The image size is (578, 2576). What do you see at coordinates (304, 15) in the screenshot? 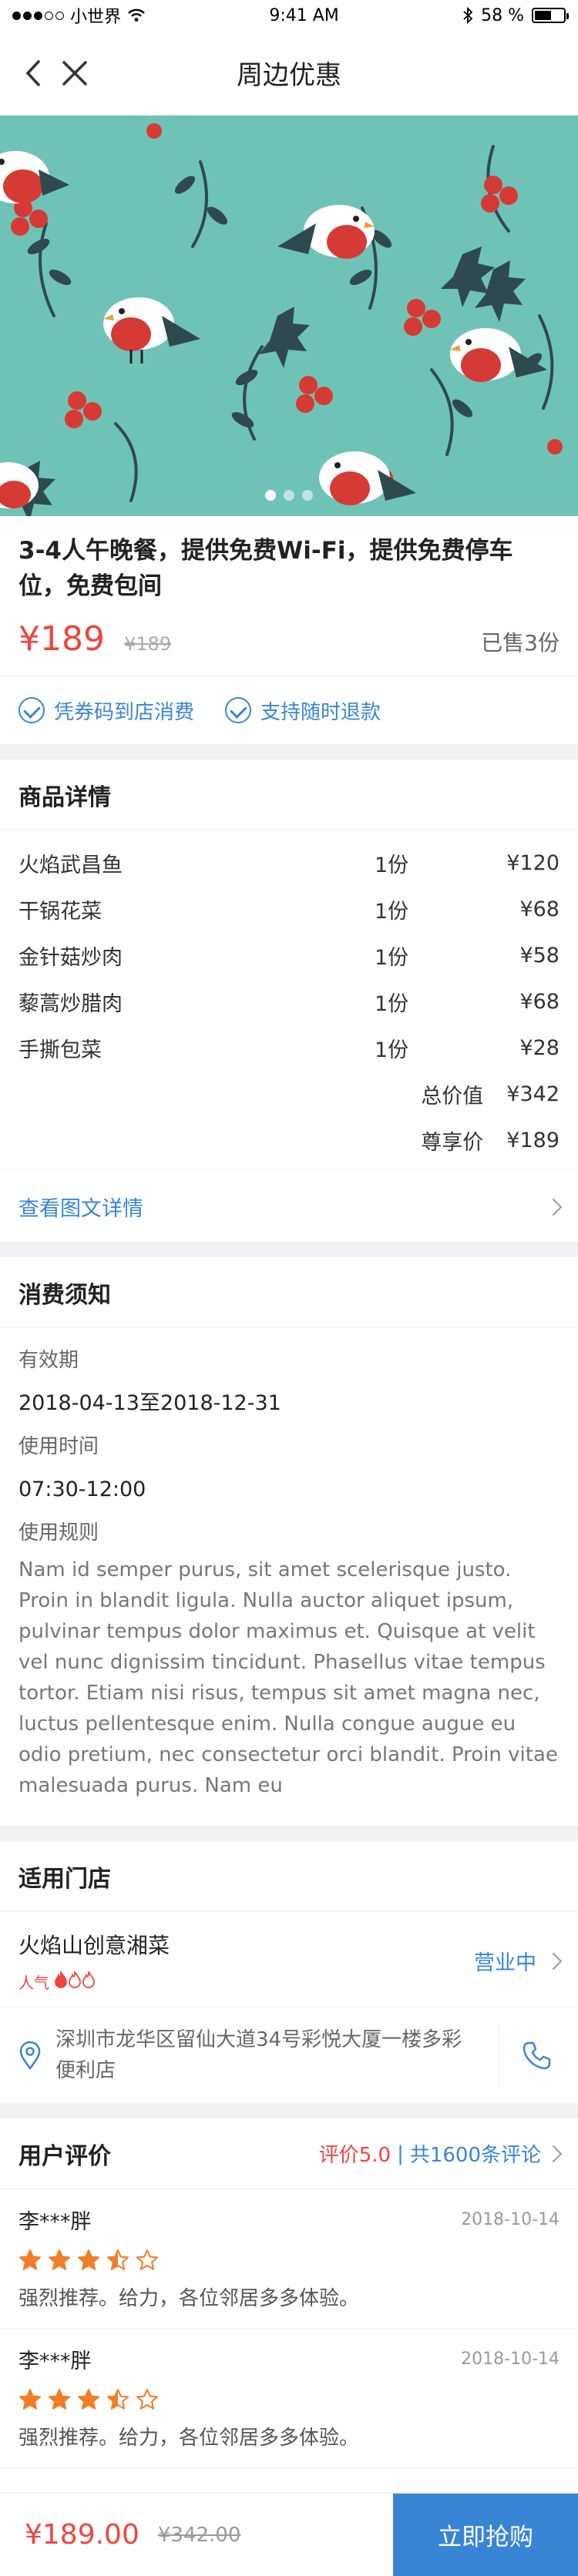
I see `status-time: 9:41 AM` at bounding box center [304, 15].